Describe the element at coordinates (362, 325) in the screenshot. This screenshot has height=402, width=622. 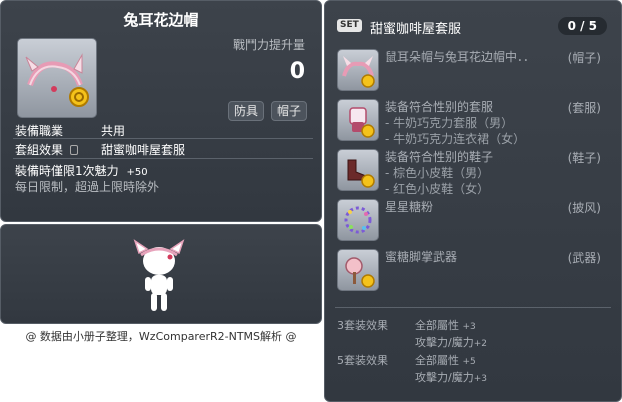
I see `set-effect-3-label: 3套装效果` at that location.